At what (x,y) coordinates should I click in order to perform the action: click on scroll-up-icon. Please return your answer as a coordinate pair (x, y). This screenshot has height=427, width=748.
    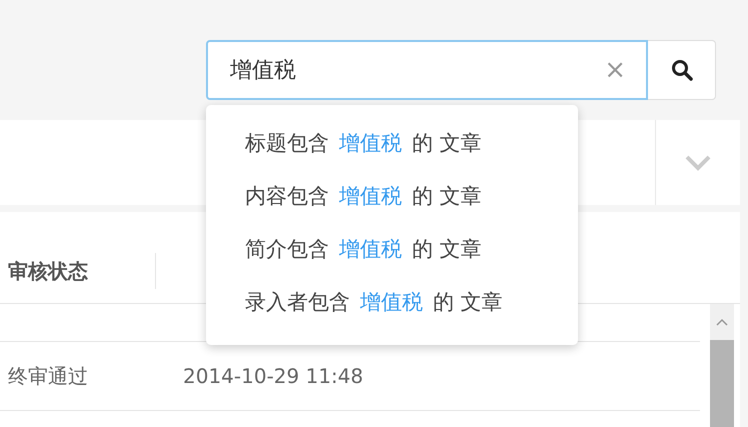
    Looking at the image, I should click on (722, 322).